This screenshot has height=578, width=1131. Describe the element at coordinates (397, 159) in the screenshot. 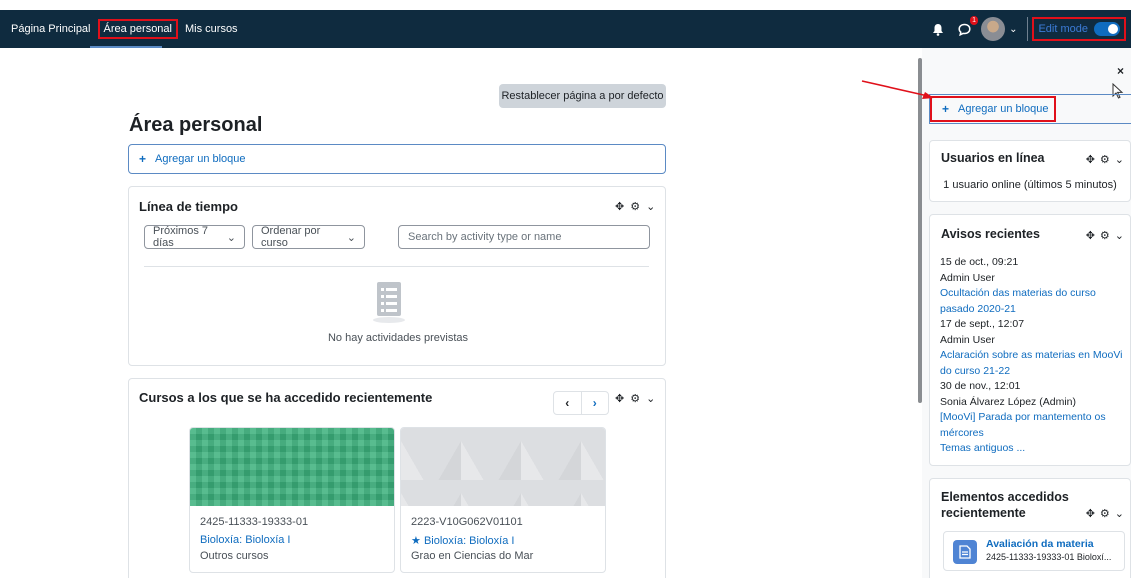

I see `add-block-button: + Agregar un bloque` at that location.